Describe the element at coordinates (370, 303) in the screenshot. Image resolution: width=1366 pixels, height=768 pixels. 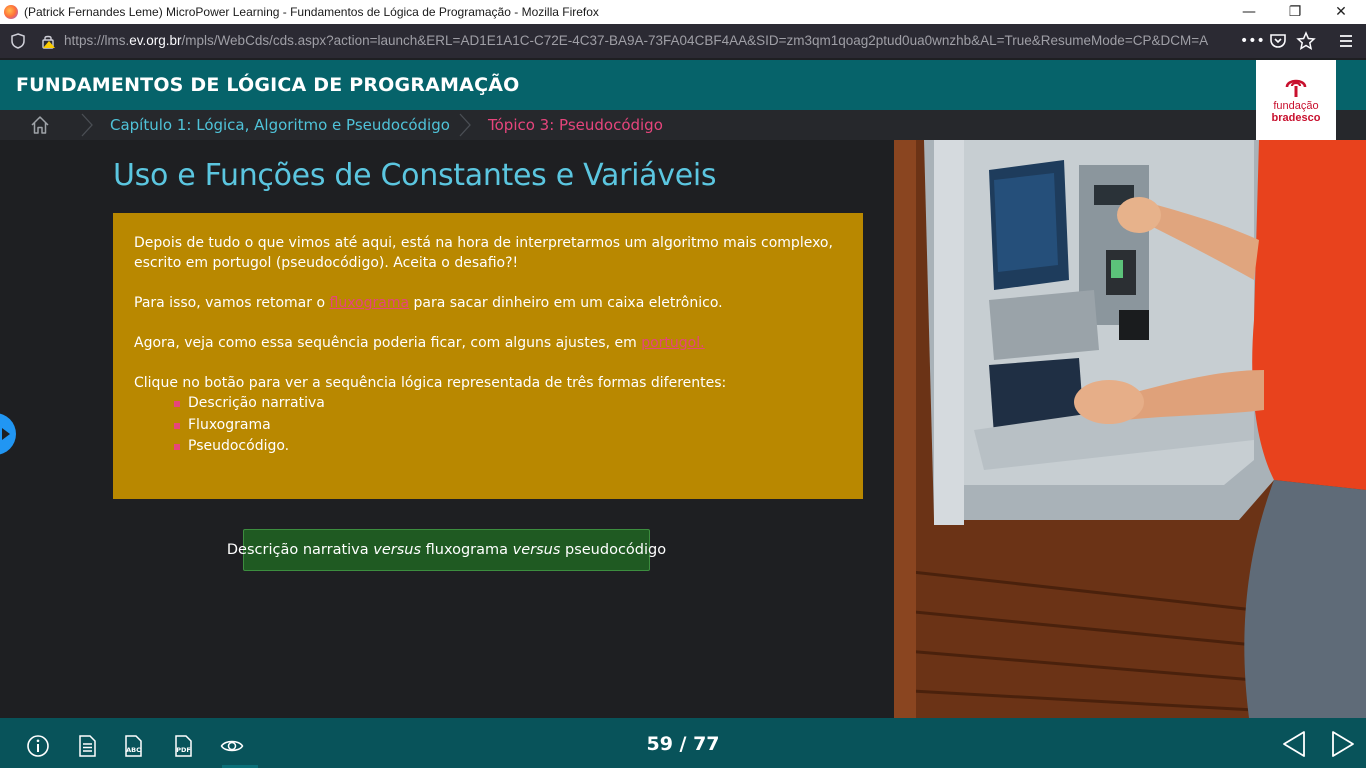
I see `fluxograma-link: fluxograma` at that location.